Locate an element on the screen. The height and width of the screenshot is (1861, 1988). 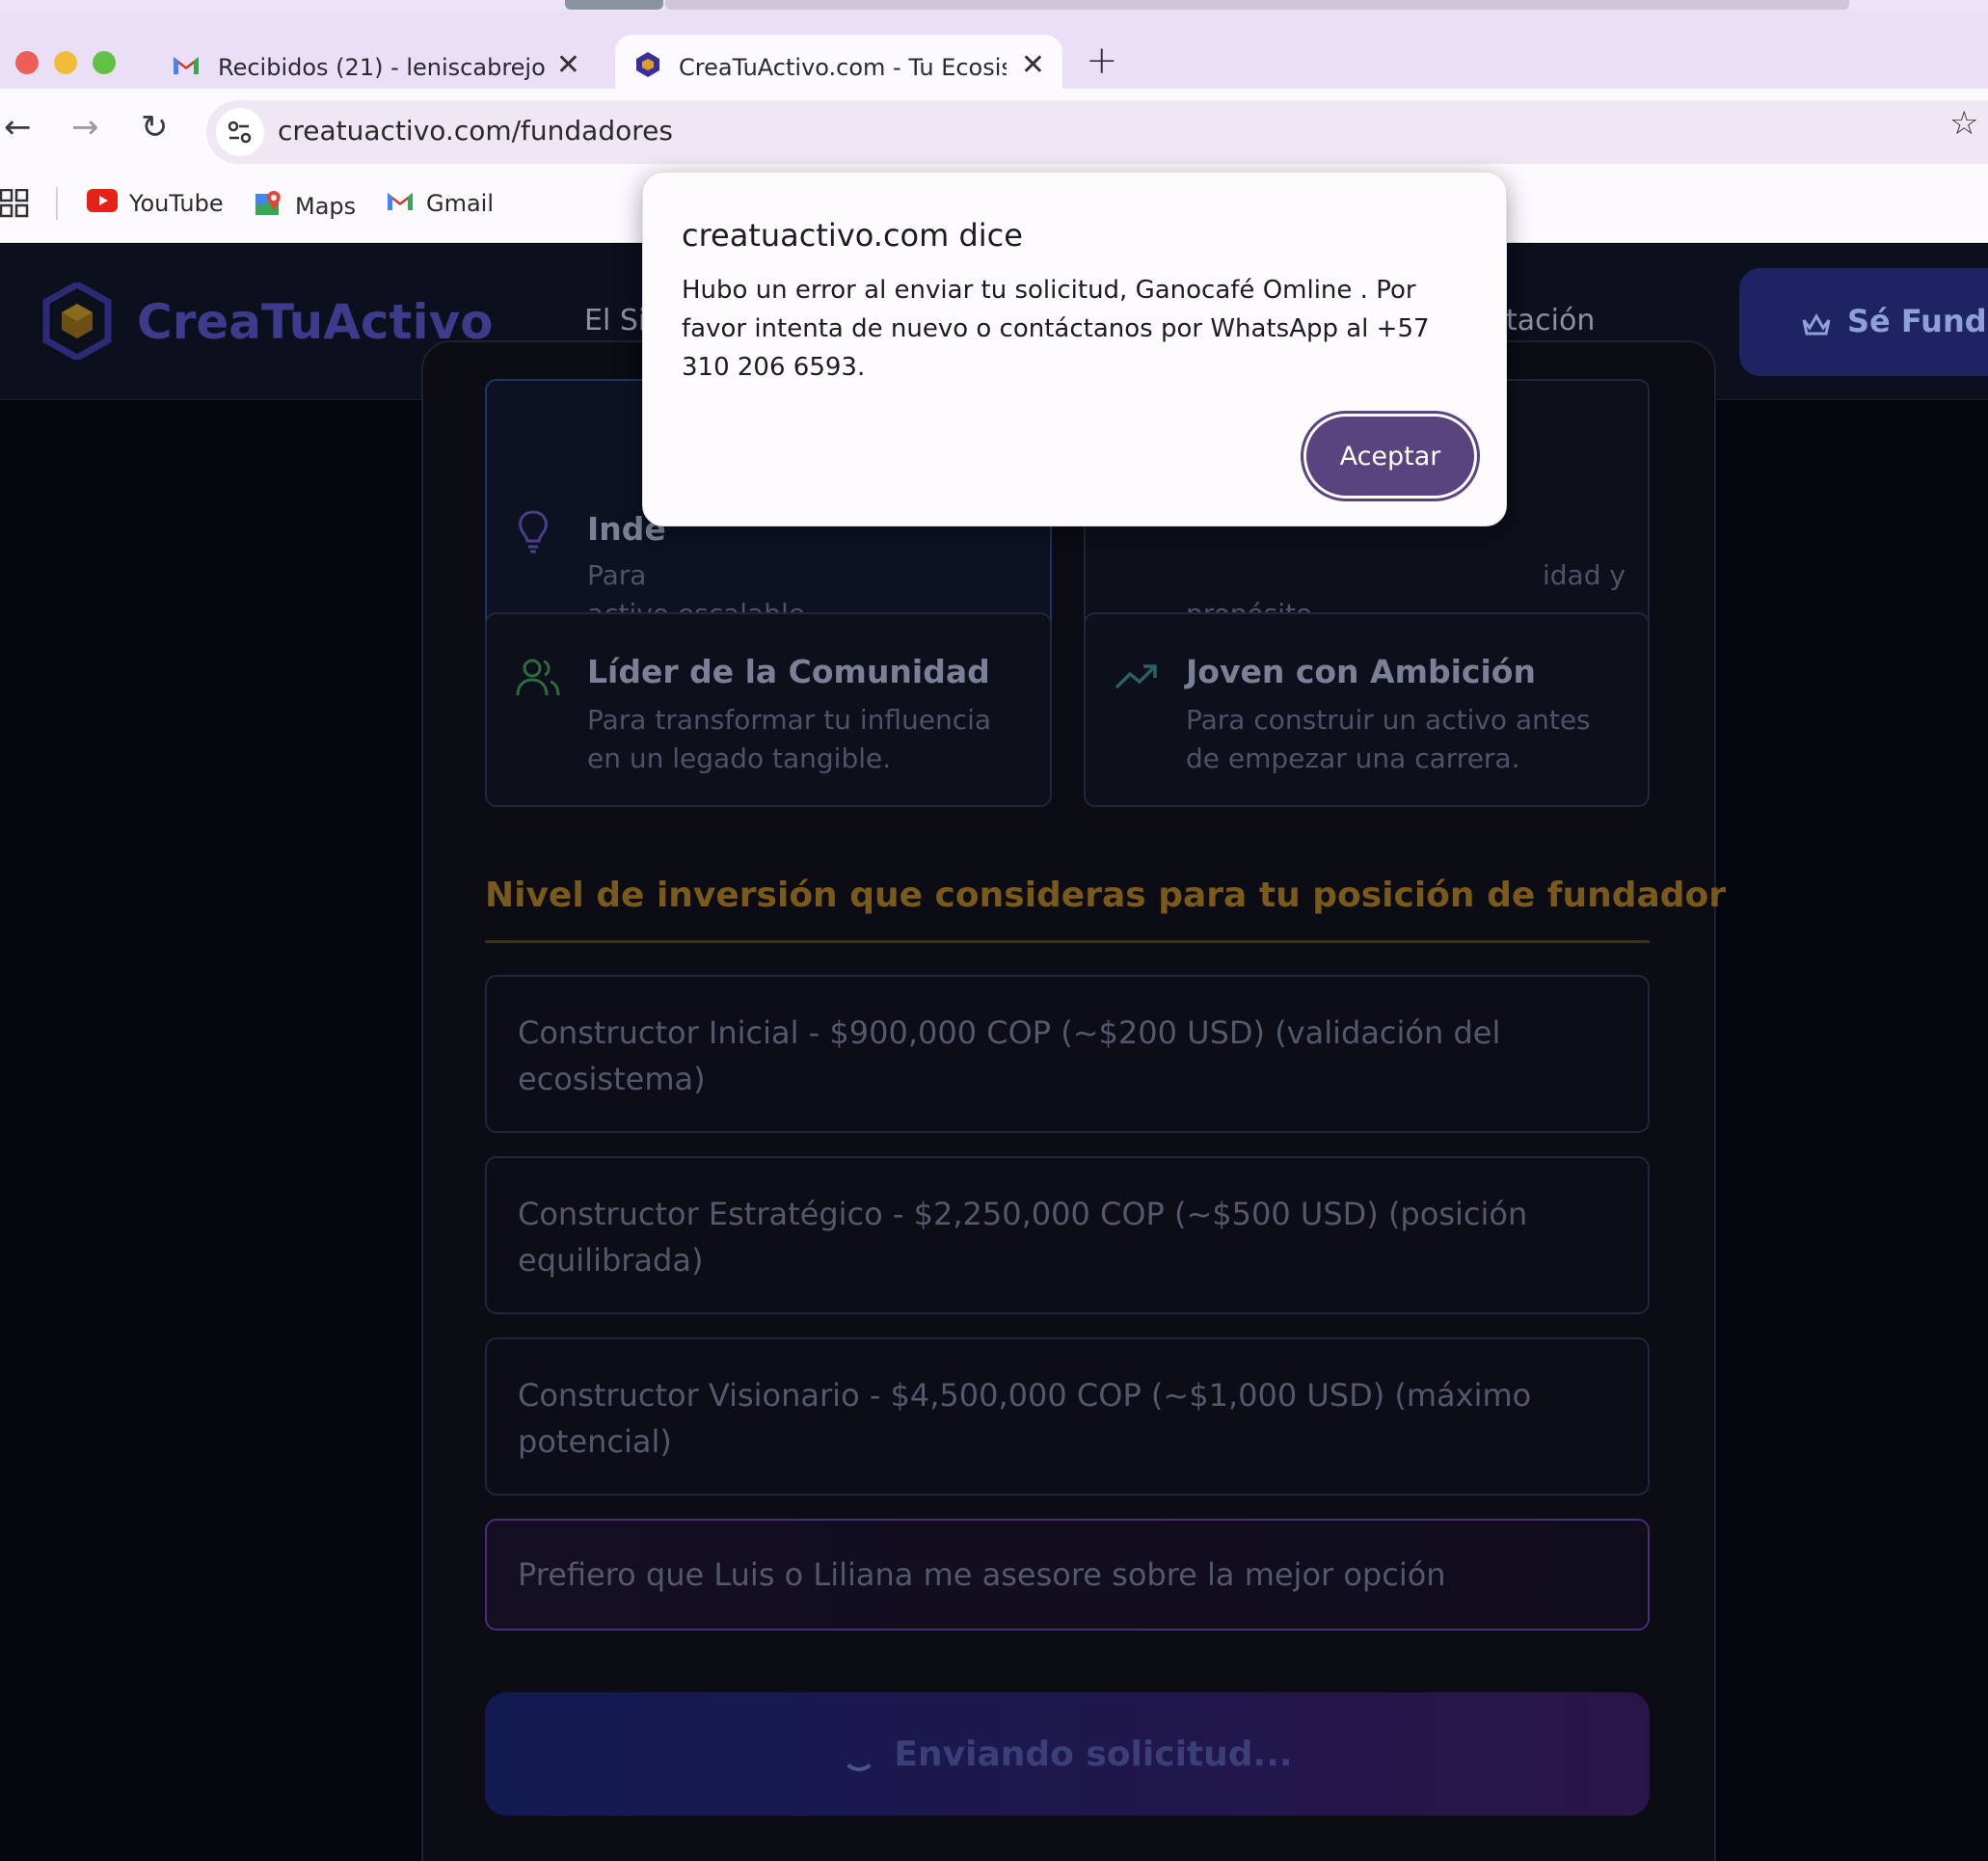
section-divider is located at coordinates (1068, 941).